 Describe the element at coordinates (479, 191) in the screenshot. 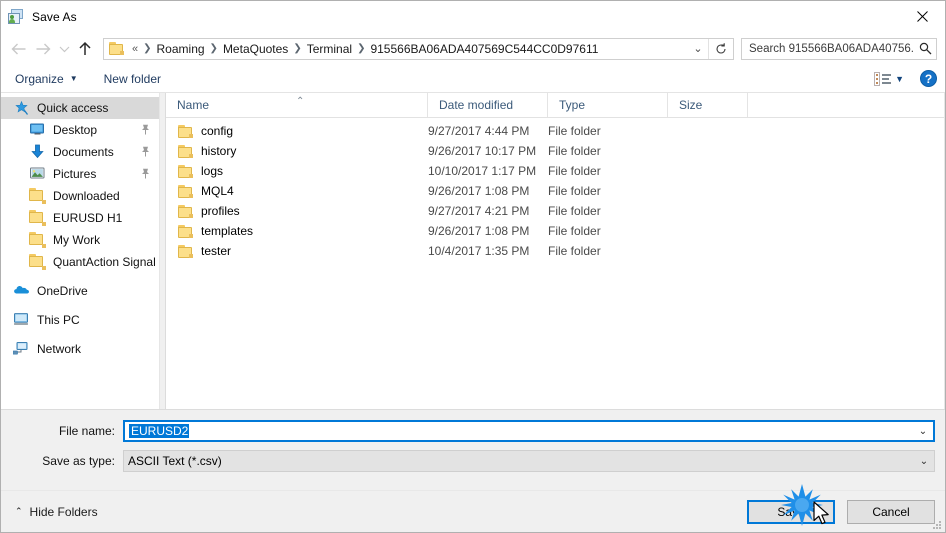

I see `file-date-modified: 9/26/2017 1:08 PM` at that location.